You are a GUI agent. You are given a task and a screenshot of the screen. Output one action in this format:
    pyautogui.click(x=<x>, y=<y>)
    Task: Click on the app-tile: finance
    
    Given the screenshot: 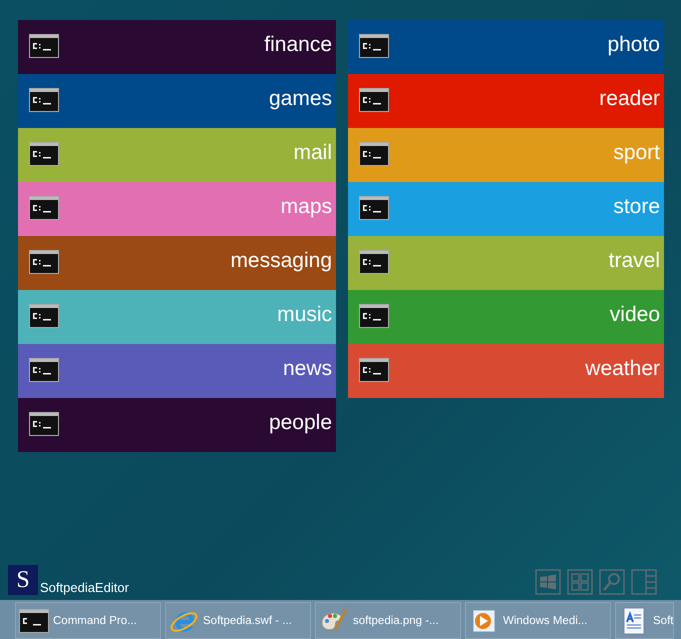 What is the action you would take?
    pyautogui.click(x=177, y=47)
    